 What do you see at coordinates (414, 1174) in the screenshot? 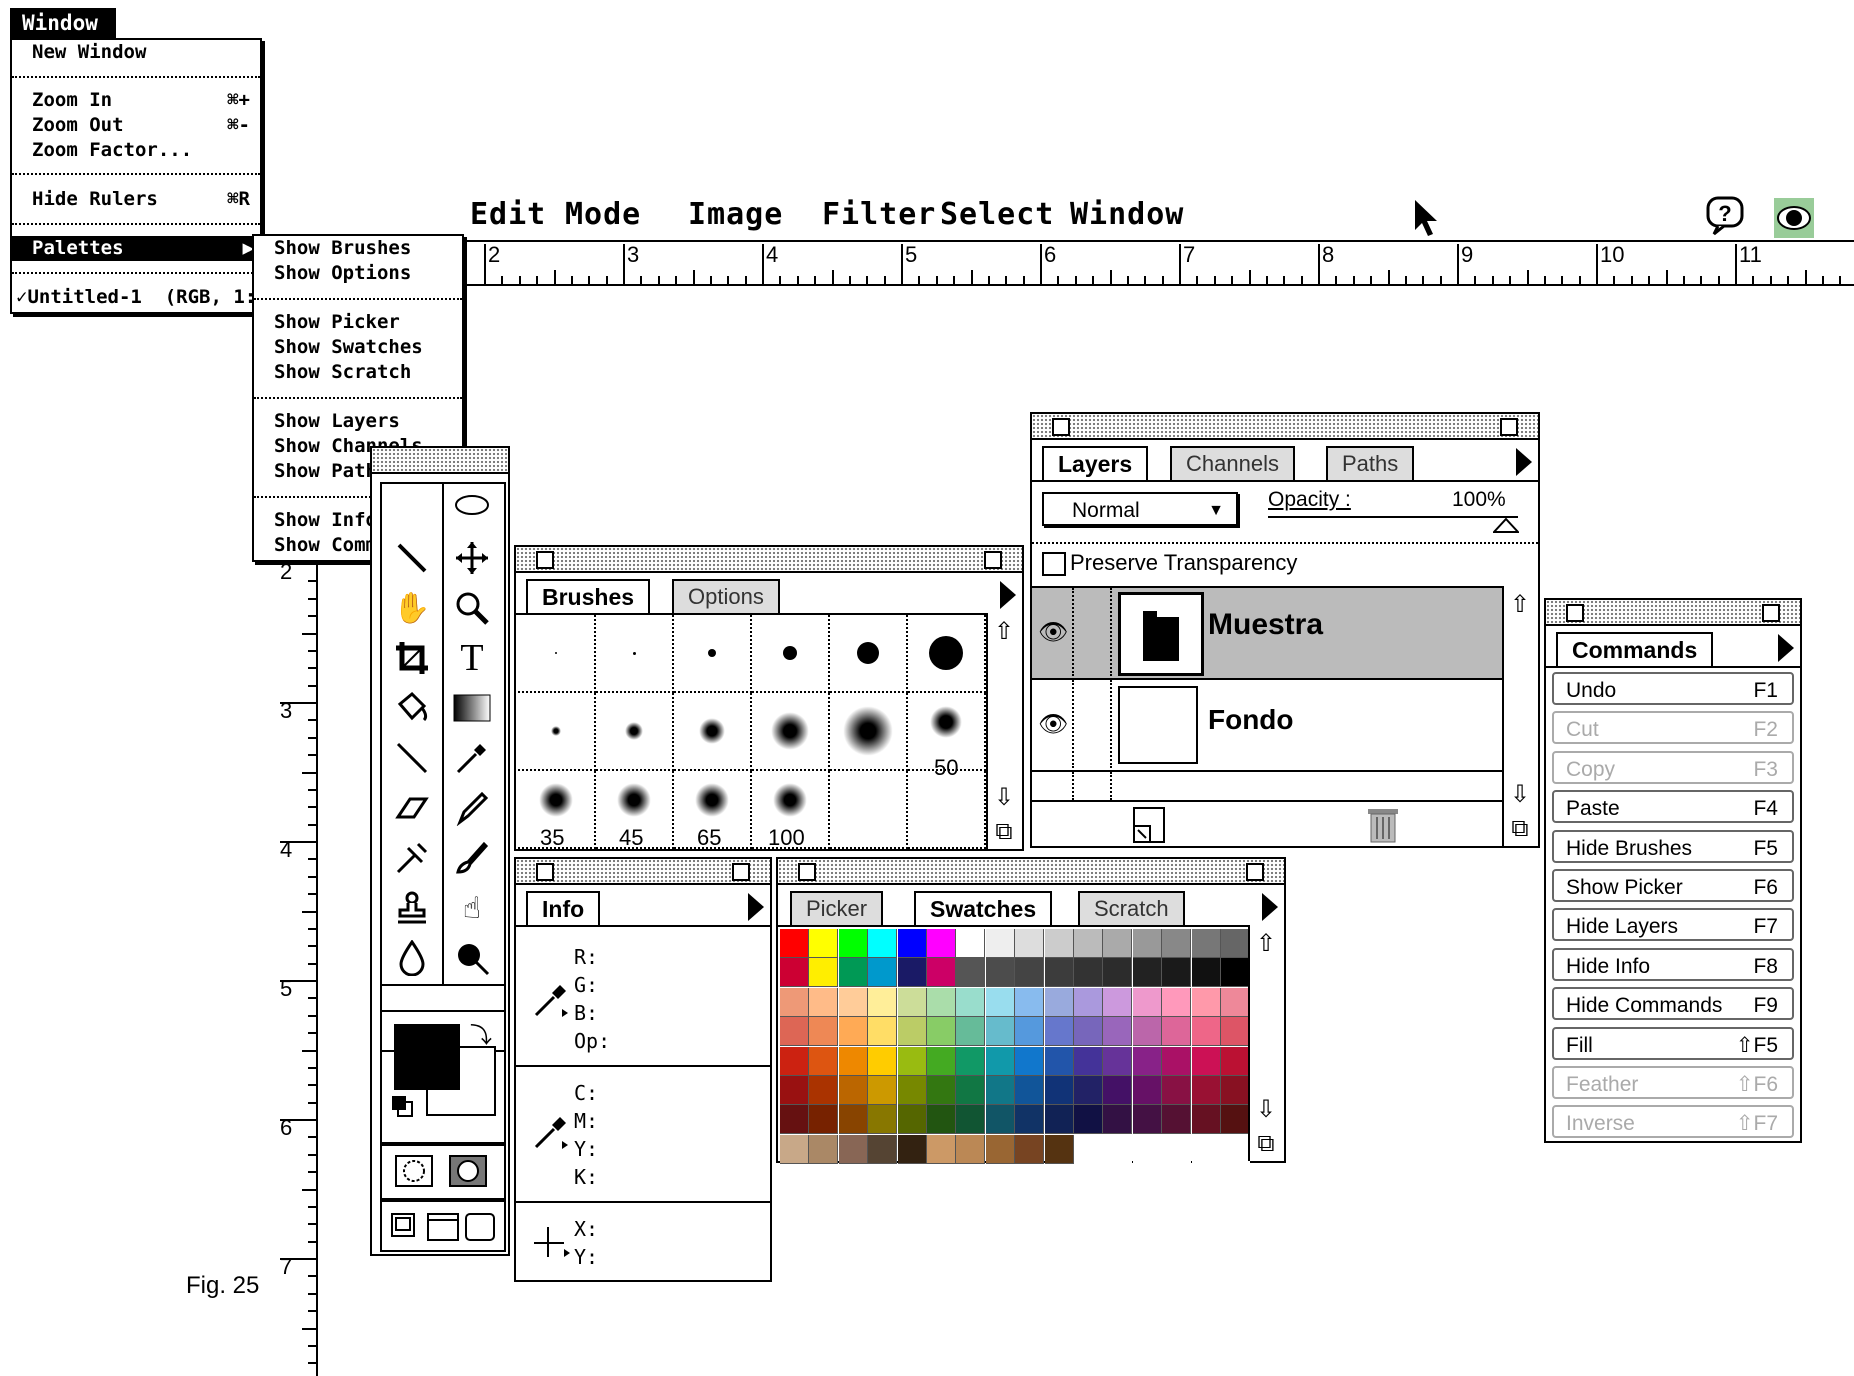
I see `standard-mode-icon` at bounding box center [414, 1174].